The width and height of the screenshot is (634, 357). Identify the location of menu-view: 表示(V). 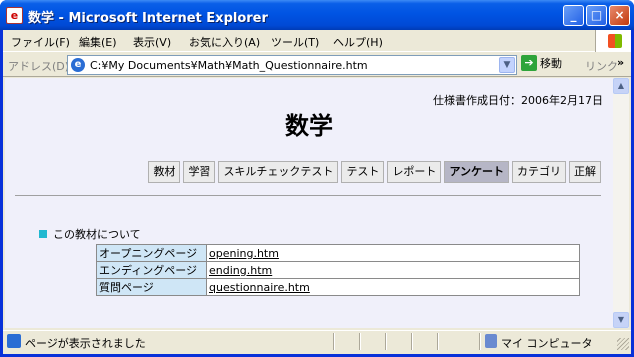
(152, 42).